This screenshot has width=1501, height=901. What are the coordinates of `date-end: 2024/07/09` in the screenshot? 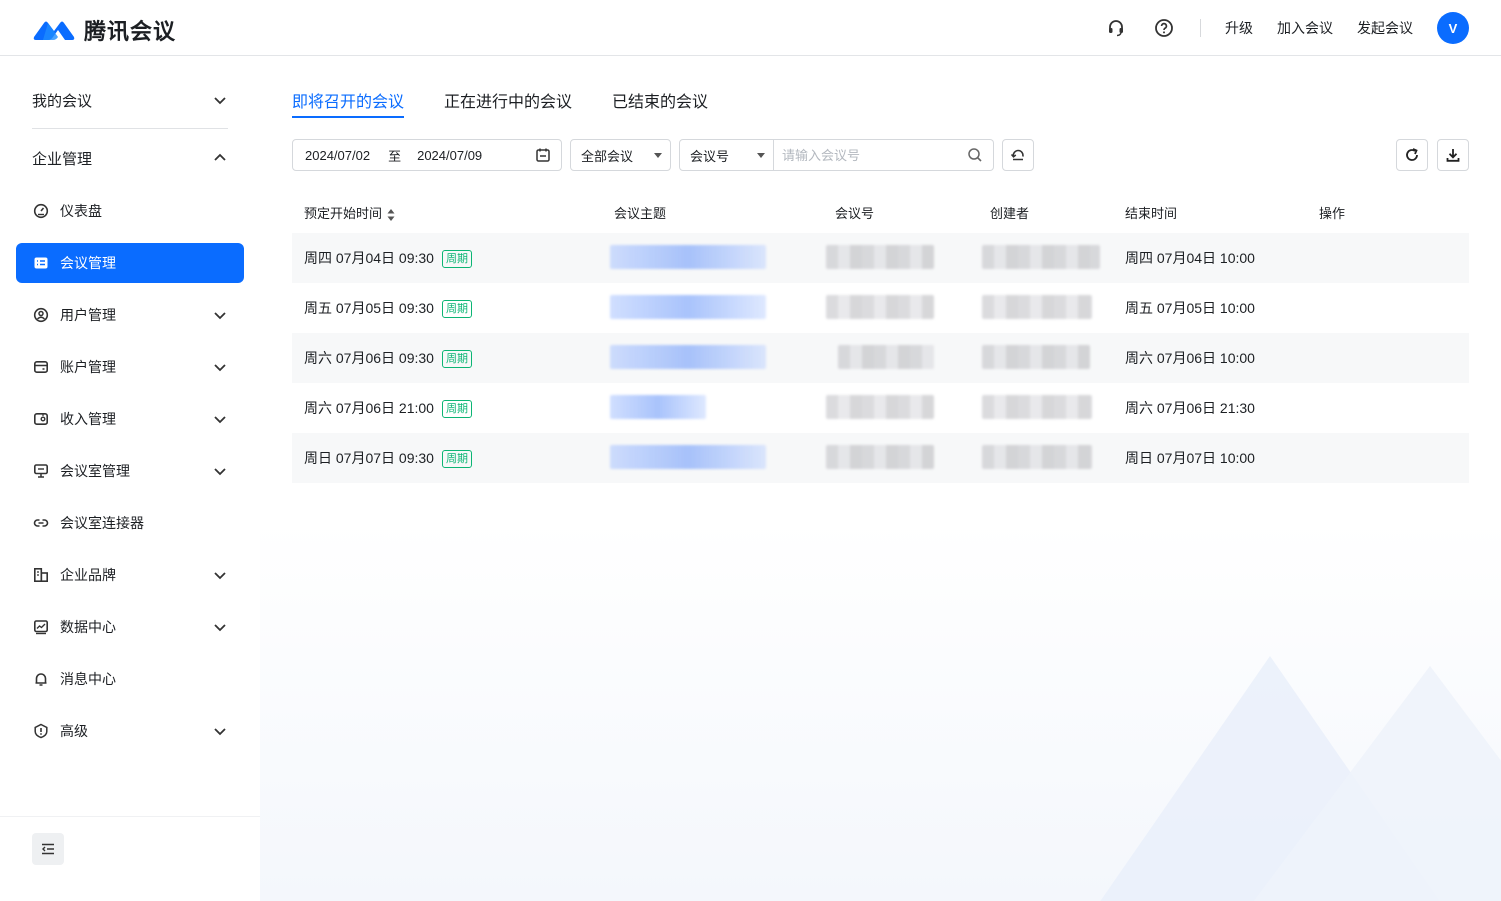 It's located at (450, 155).